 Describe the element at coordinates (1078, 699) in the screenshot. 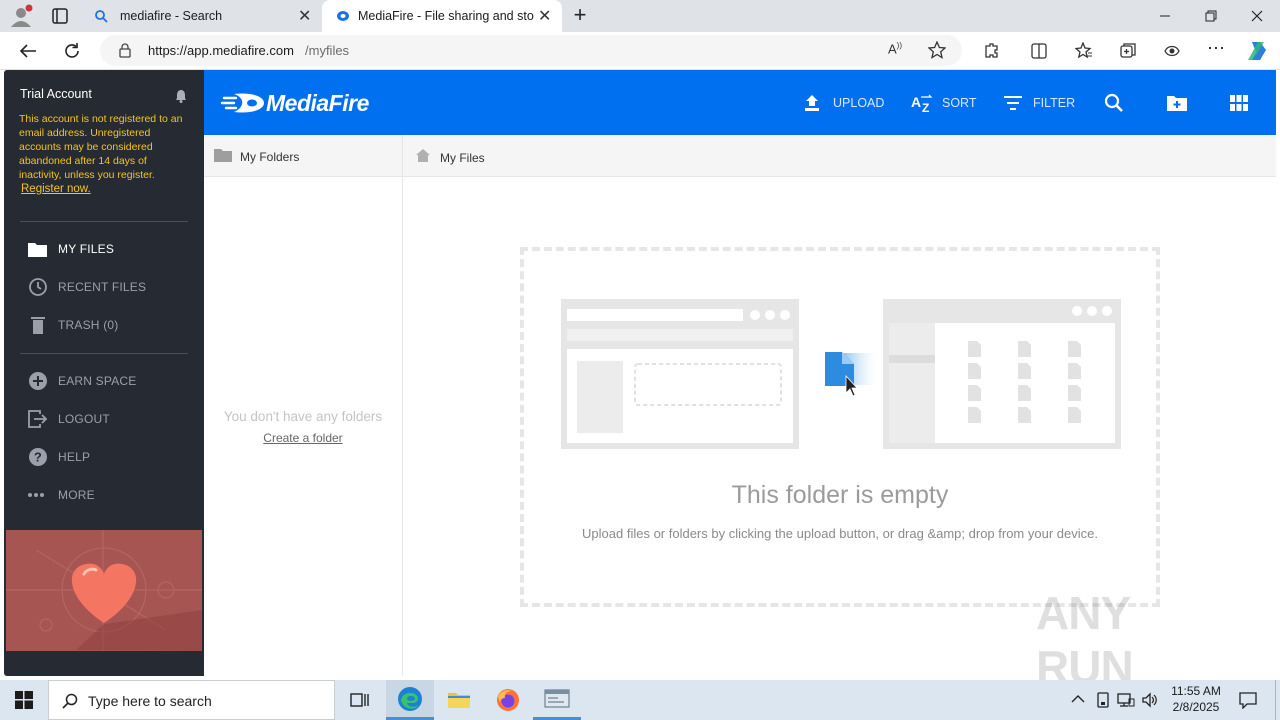

I see `tray-chevron-up-icon` at that location.